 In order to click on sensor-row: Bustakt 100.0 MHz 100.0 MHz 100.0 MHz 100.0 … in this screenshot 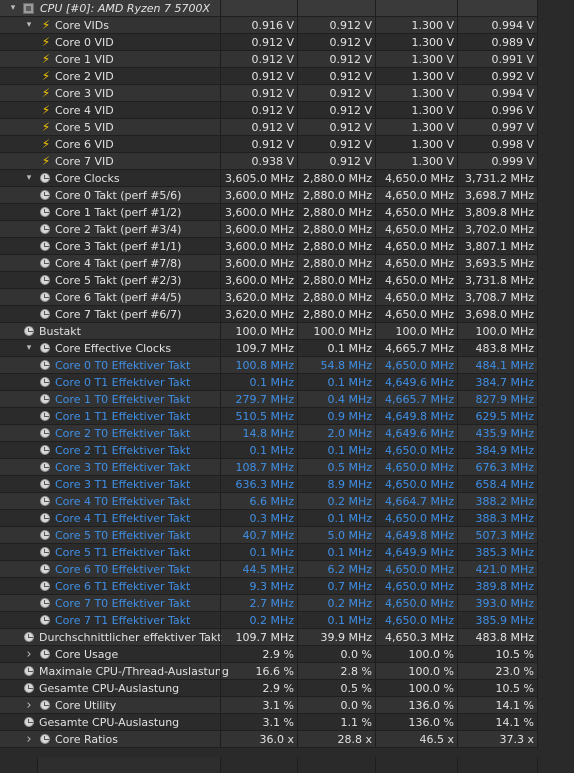, I will do `click(287, 331)`.